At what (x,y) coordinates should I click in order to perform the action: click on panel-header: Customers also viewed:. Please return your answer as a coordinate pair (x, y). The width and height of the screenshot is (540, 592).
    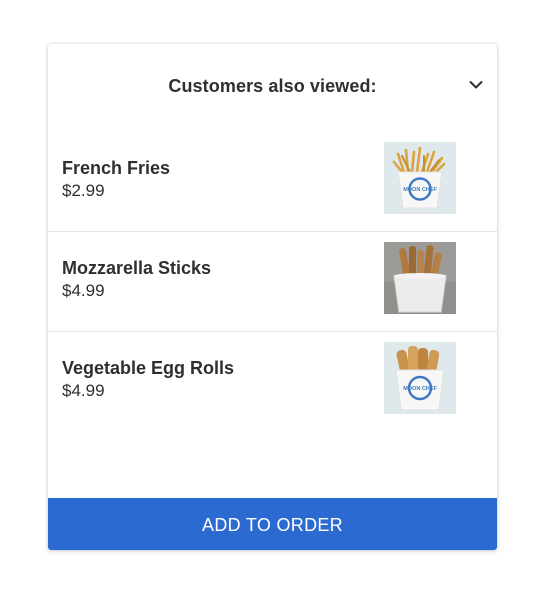
    Looking at the image, I should click on (272, 85).